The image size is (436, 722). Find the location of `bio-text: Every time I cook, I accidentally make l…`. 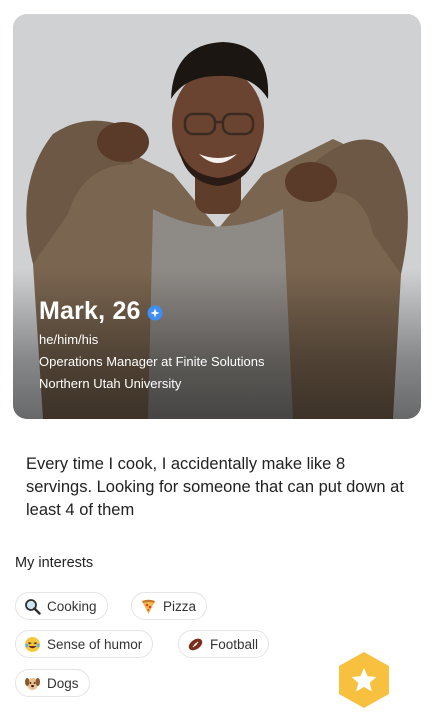

bio-text: Every time I cook, I accidentally make l… is located at coordinates (215, 487).